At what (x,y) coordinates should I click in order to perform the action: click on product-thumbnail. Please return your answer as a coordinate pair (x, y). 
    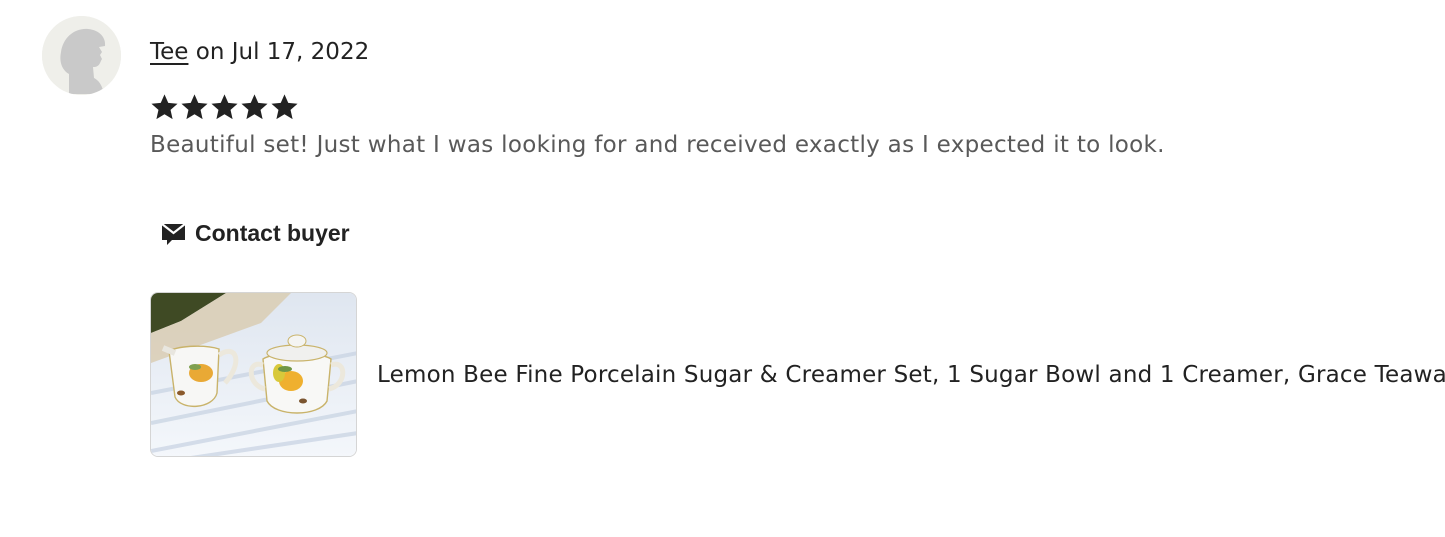
    Looking at the image, I should click on (253, 374).